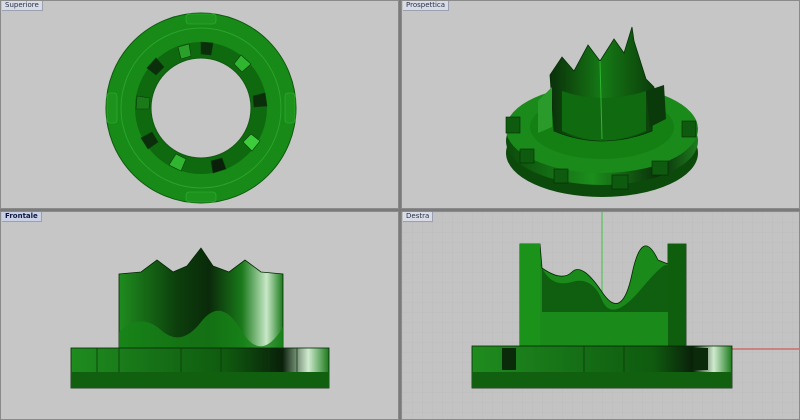  I want to click on top-view-model, so click(201, 108).